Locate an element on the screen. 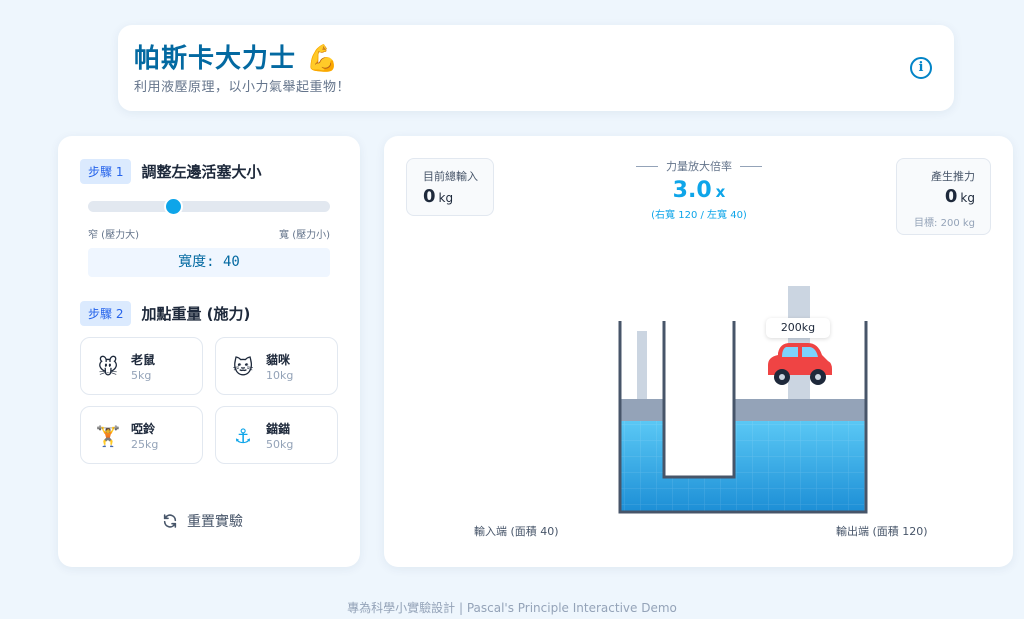  hydraulic-tank is located at coordinates (743, 400).